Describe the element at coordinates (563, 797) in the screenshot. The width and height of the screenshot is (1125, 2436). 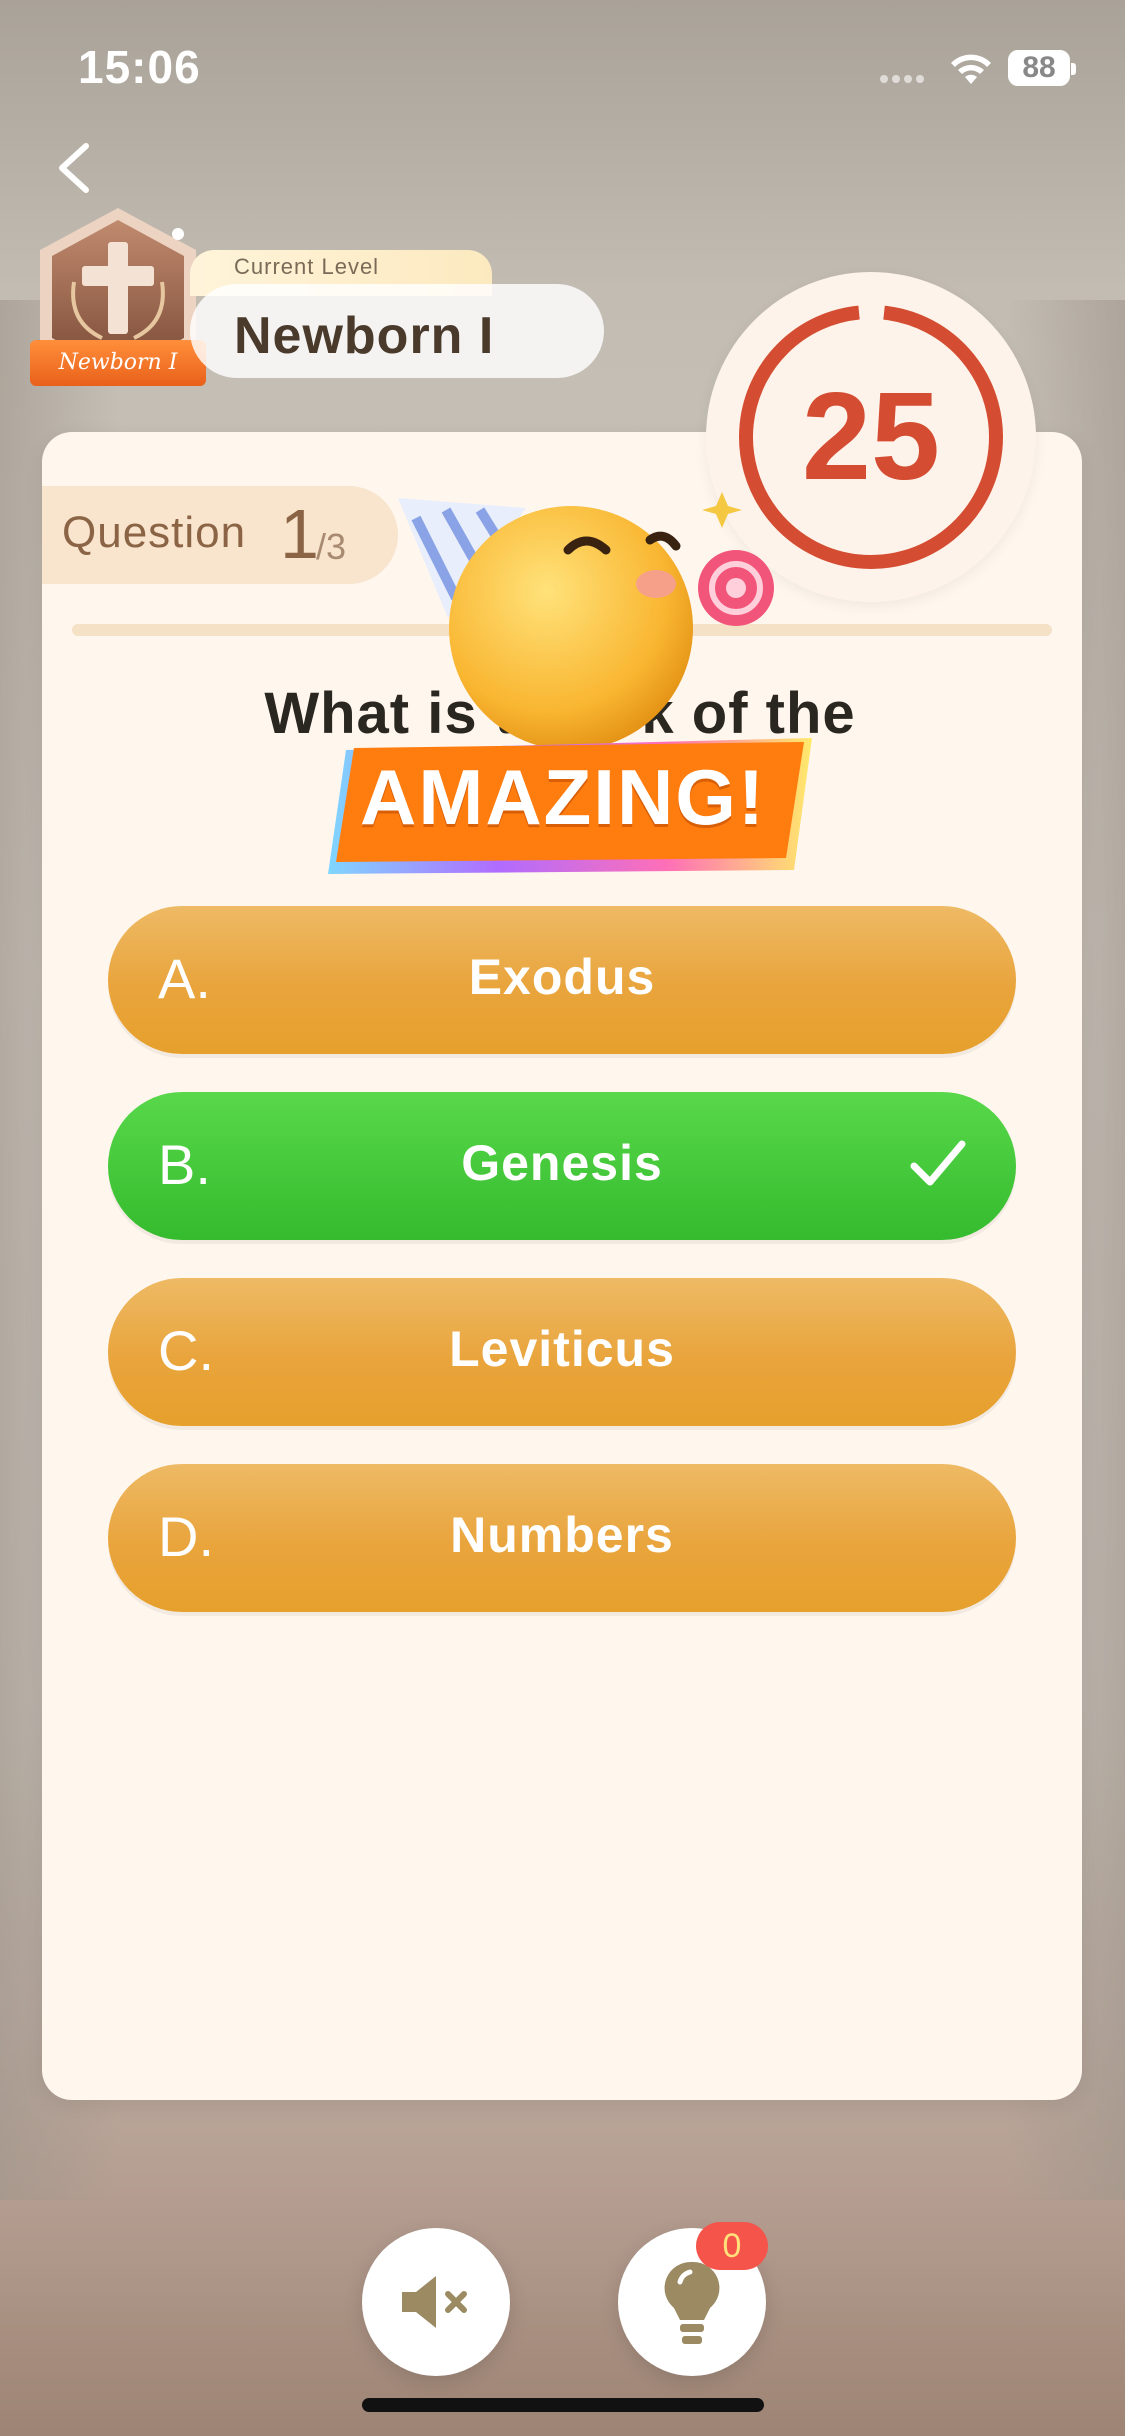
I see `amazing-text: AMAZING!` at that location.